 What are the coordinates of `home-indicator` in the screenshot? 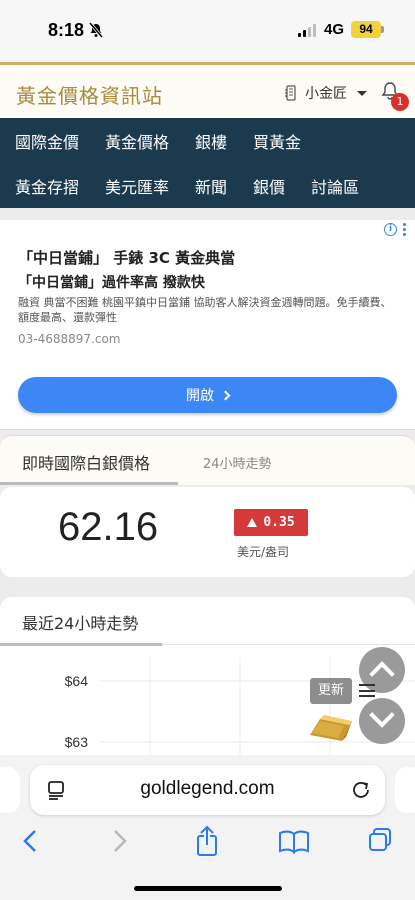 It's located at (208, 888).